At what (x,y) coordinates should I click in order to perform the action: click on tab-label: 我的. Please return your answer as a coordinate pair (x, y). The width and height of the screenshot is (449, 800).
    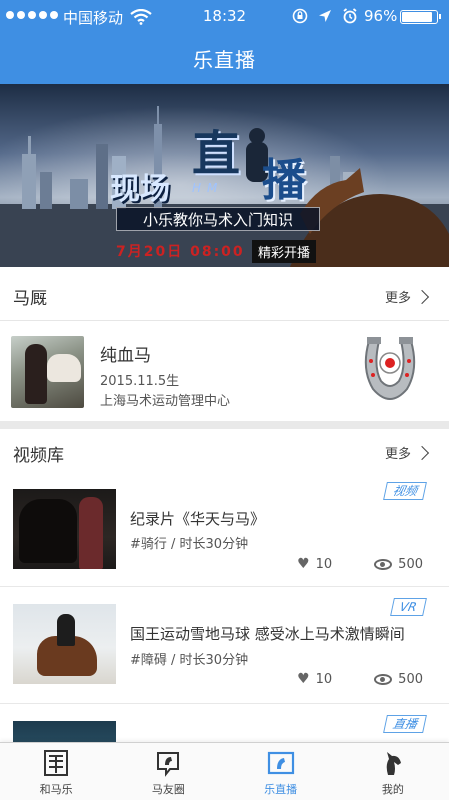
    Looking at the image, I should click on (392, 789).